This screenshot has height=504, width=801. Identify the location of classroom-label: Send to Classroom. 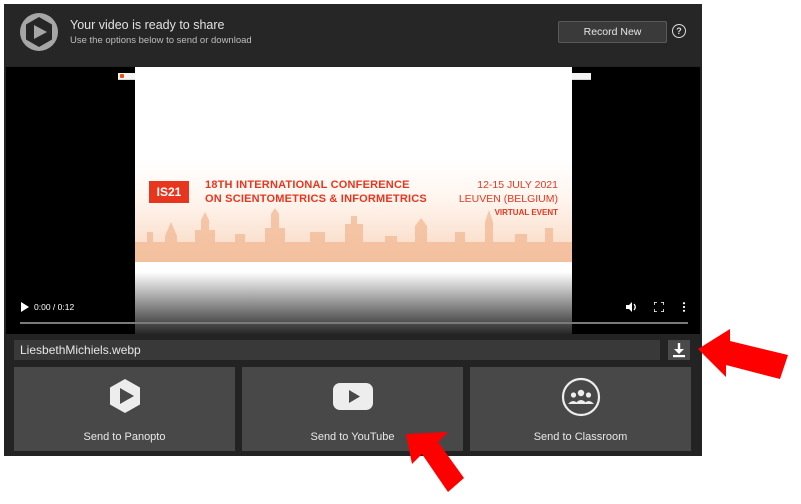
(580, 437).